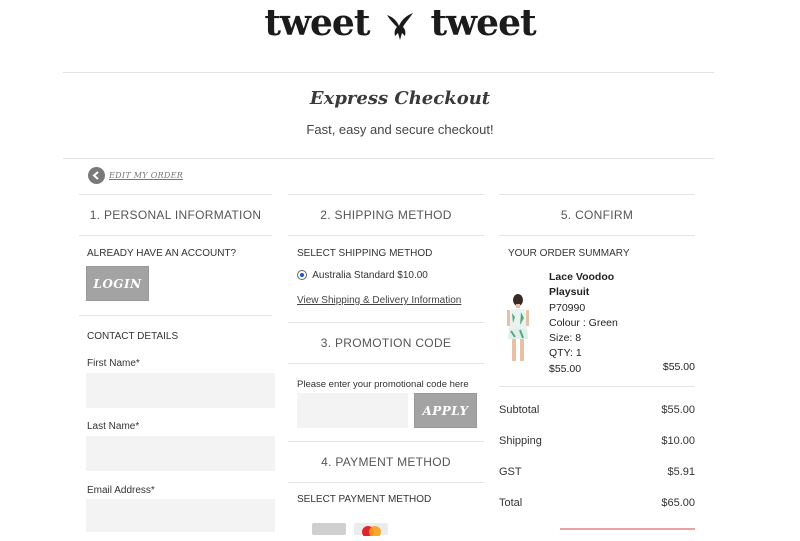 The image size is (800, 541). What do you see at coordinates (162, 253) in the screenshot?
I see `account-prompt: ALREADY HAVE AN ACCOUNT?` at bounding box center [162, 253].